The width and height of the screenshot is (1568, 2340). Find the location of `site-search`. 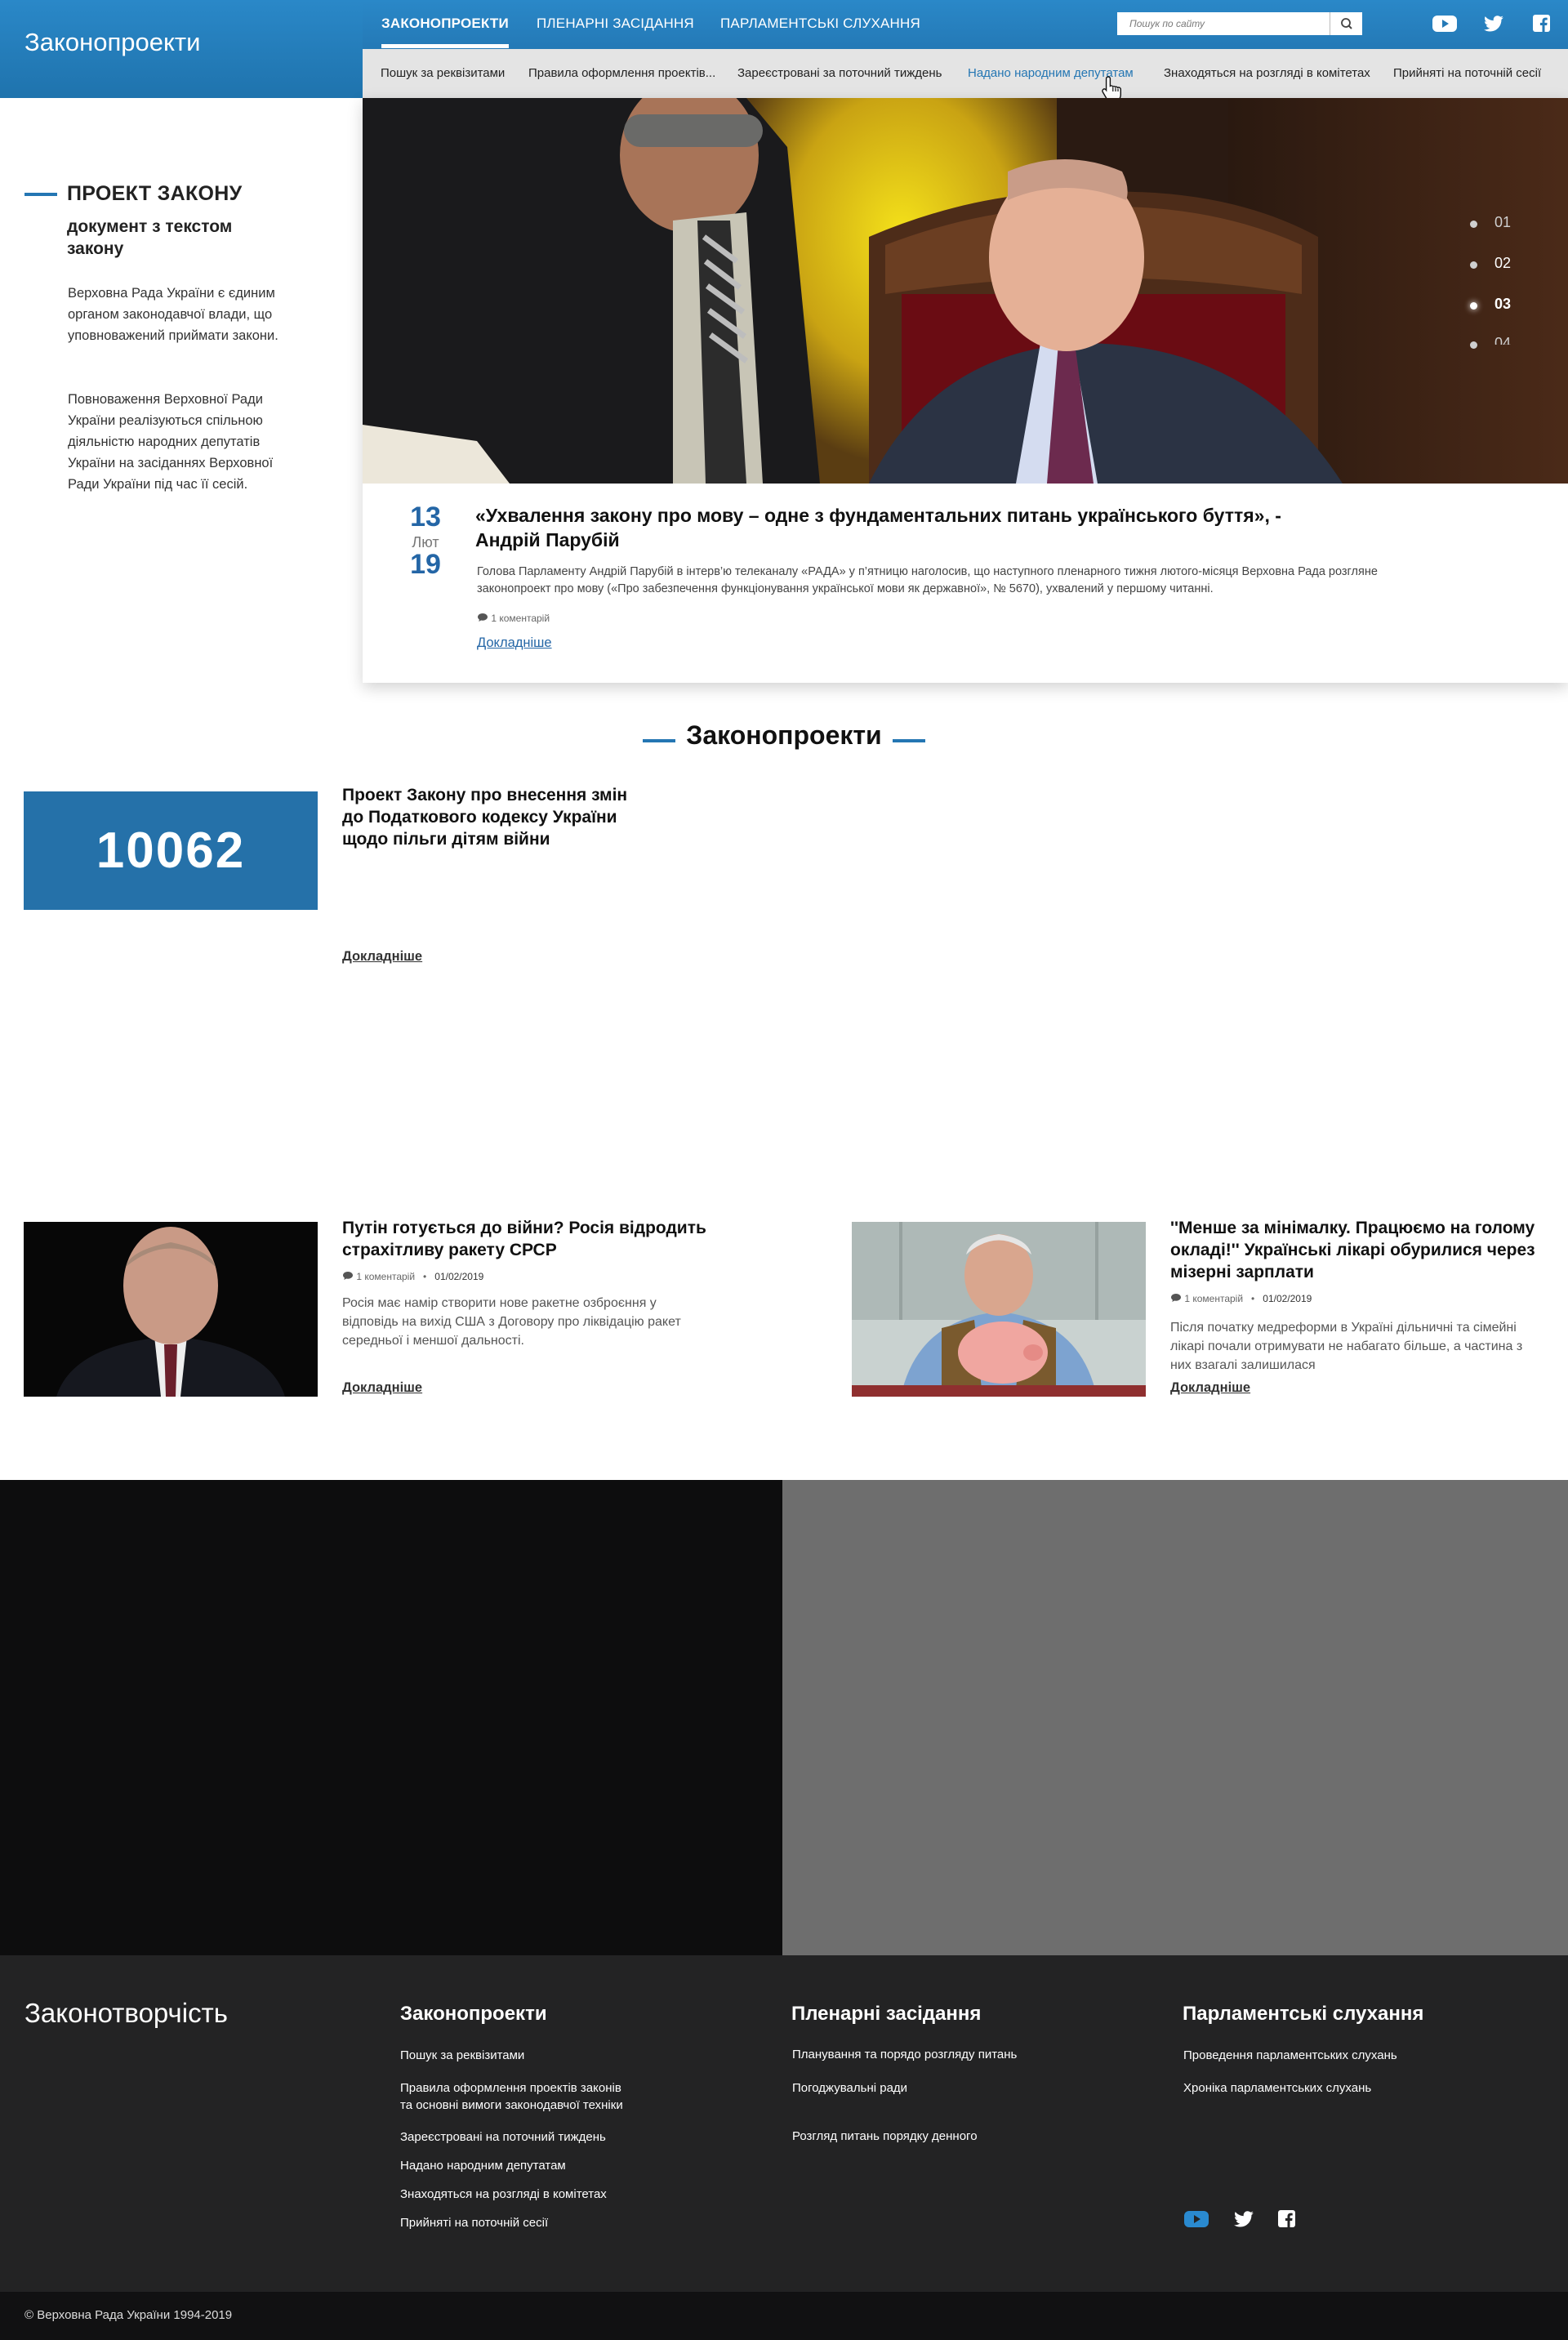

site-search is located at coordinates (1239, 23).